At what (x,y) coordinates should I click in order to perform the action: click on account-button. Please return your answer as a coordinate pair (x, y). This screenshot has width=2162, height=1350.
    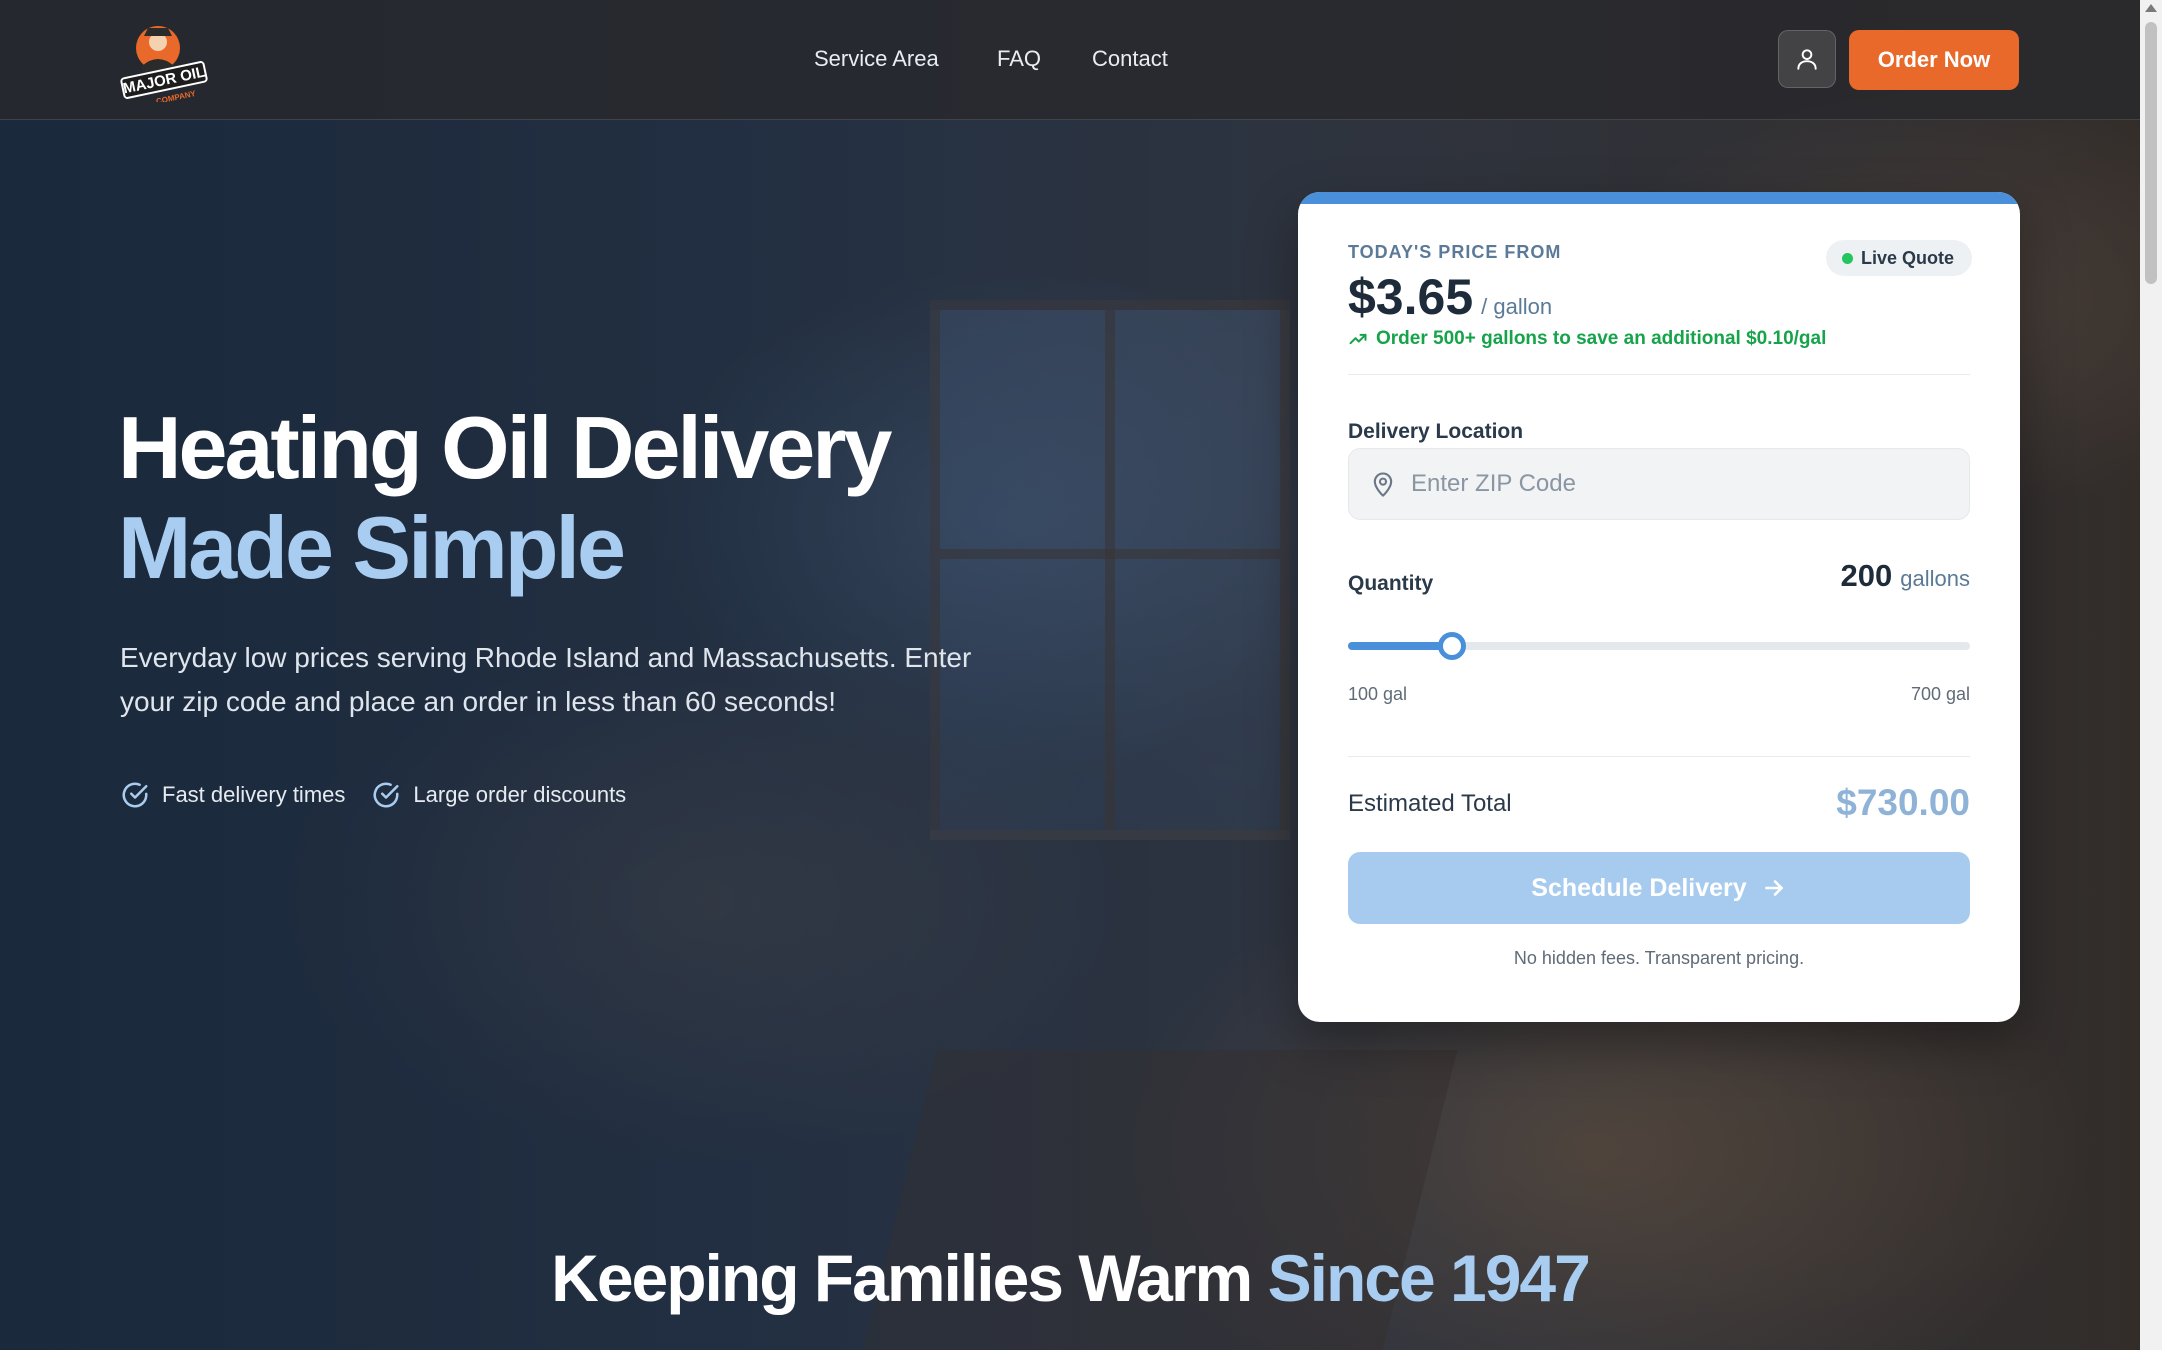
    Looking at the image, I should click on (1807, 59).